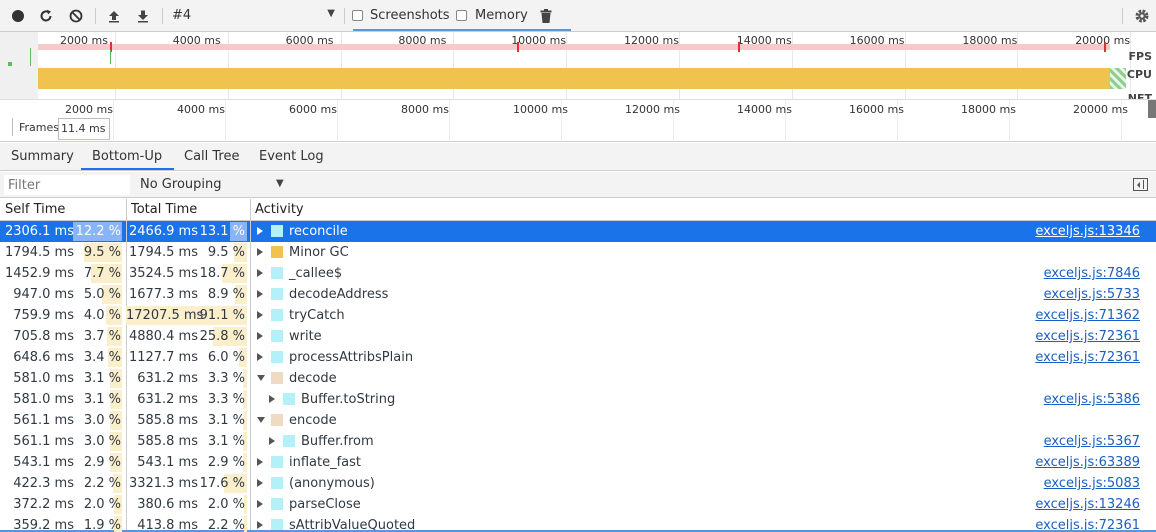  What do you see at coordinates (1140, 184) in the screenshot?
I see `show-heaviest-stack-icon` at bounding box center [1140, 184].